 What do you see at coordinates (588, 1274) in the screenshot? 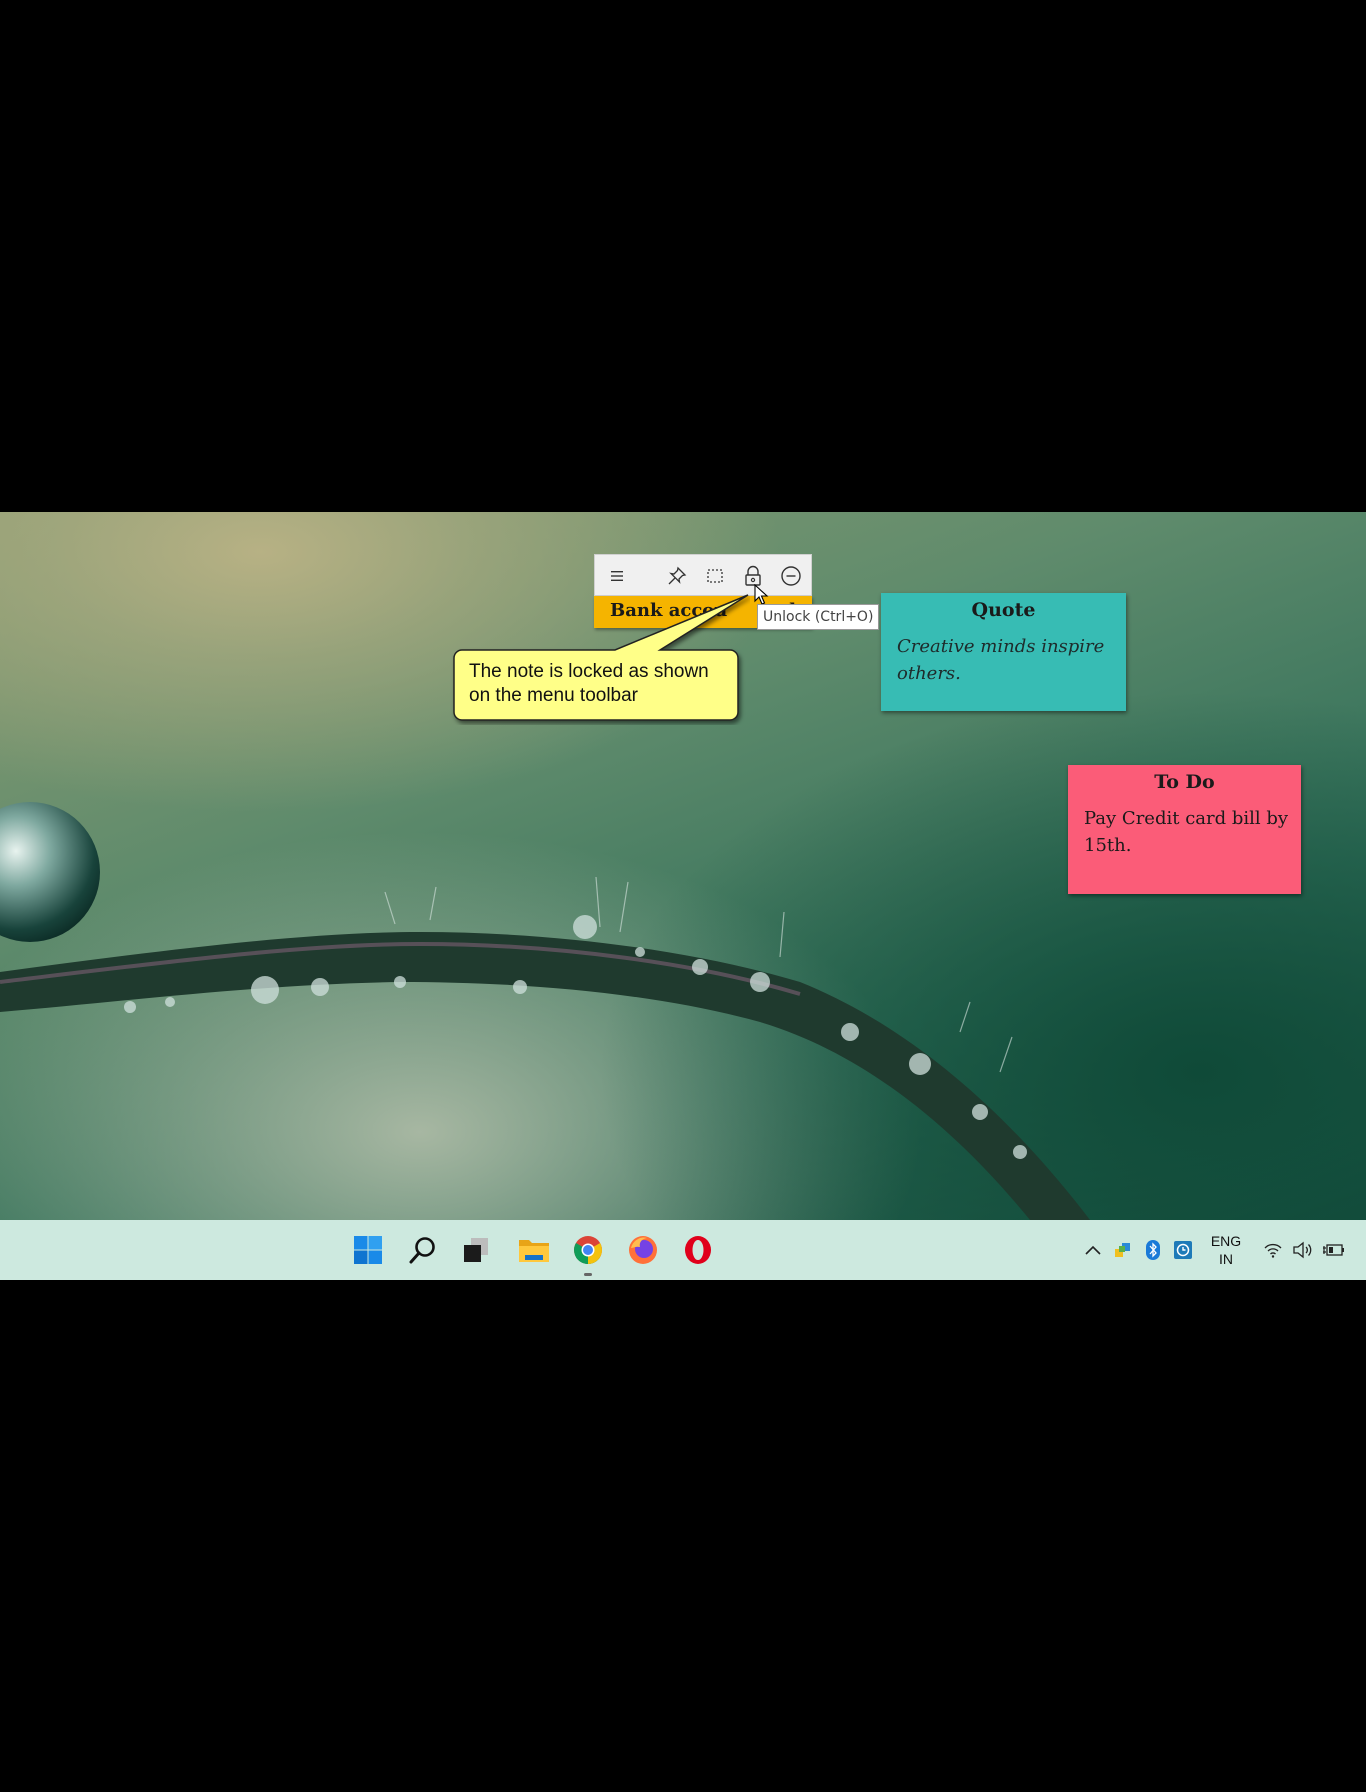
I see `running-indicator` at bounding box center [588, 1274].